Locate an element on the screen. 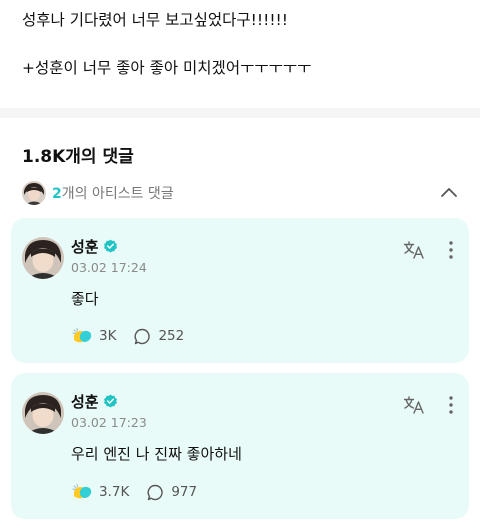 The height and width of the screenshot is (528, 480). comment-date: 03.02 17:23 is located at coordinates (109, 422).